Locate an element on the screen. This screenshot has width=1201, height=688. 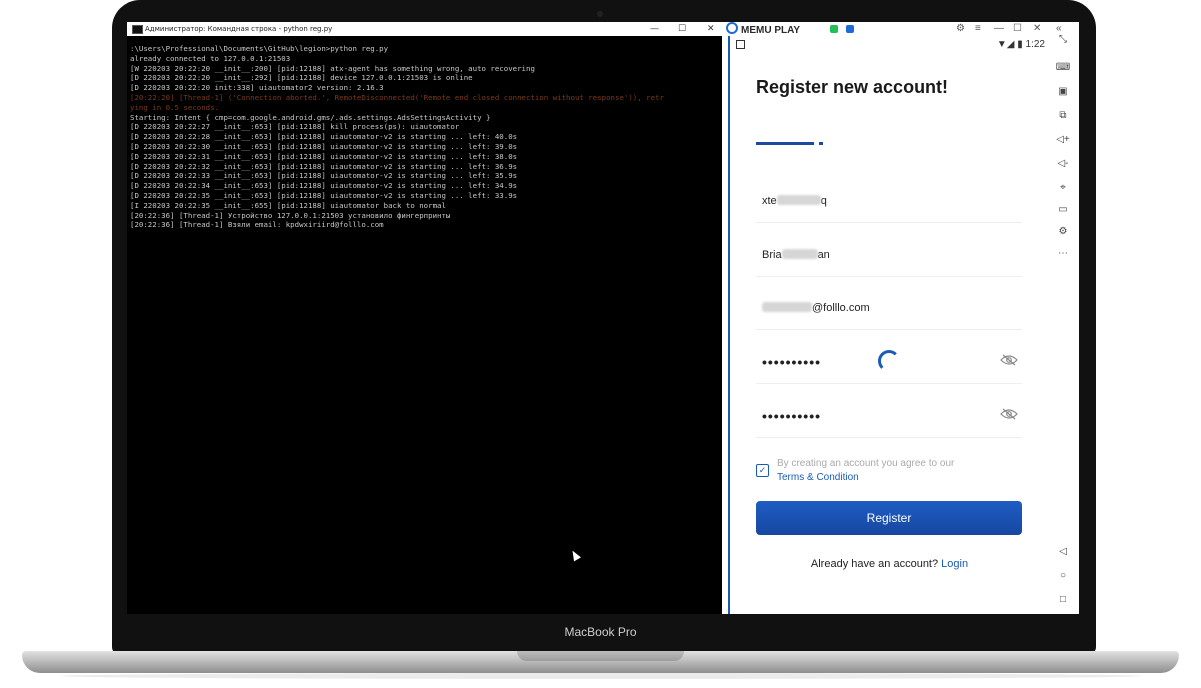
confirm-password-value: •••••••••• is located at coordinates (792, 416).